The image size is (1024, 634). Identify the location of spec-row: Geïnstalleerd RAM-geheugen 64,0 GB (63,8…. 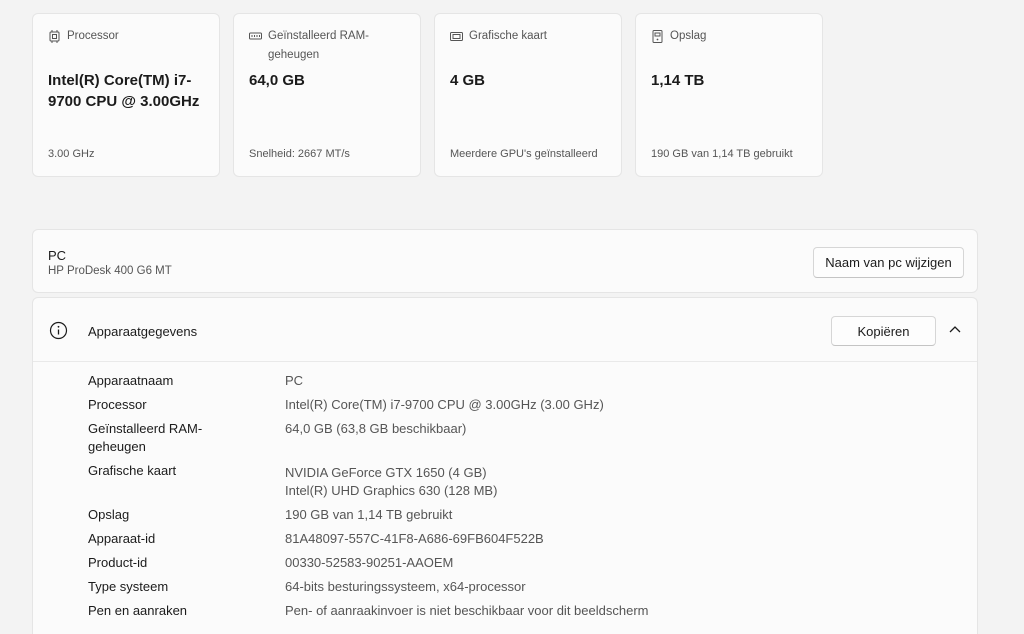
(528, 438).